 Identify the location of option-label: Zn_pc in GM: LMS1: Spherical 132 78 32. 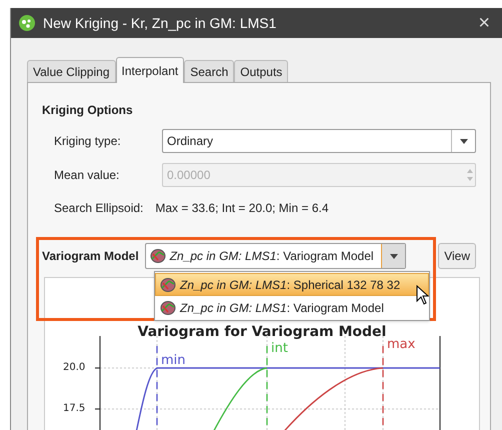
(290, 285).